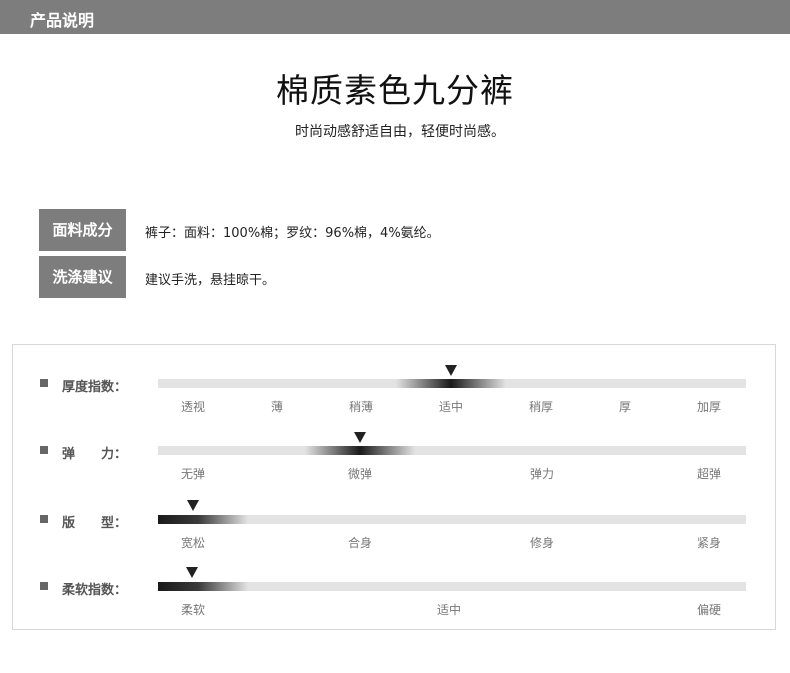  I want to click on scale-tick-label: 宽松, so click(193, 543).